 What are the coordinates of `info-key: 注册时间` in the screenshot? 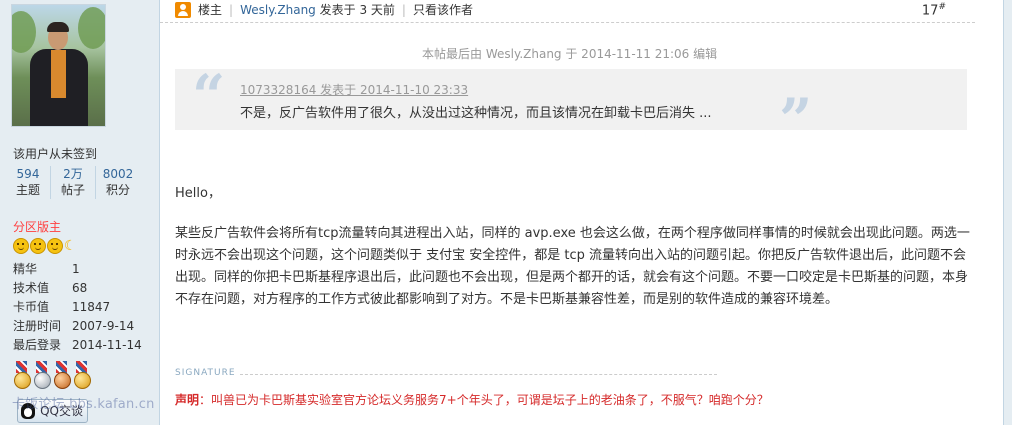 It's located at (37, 326).